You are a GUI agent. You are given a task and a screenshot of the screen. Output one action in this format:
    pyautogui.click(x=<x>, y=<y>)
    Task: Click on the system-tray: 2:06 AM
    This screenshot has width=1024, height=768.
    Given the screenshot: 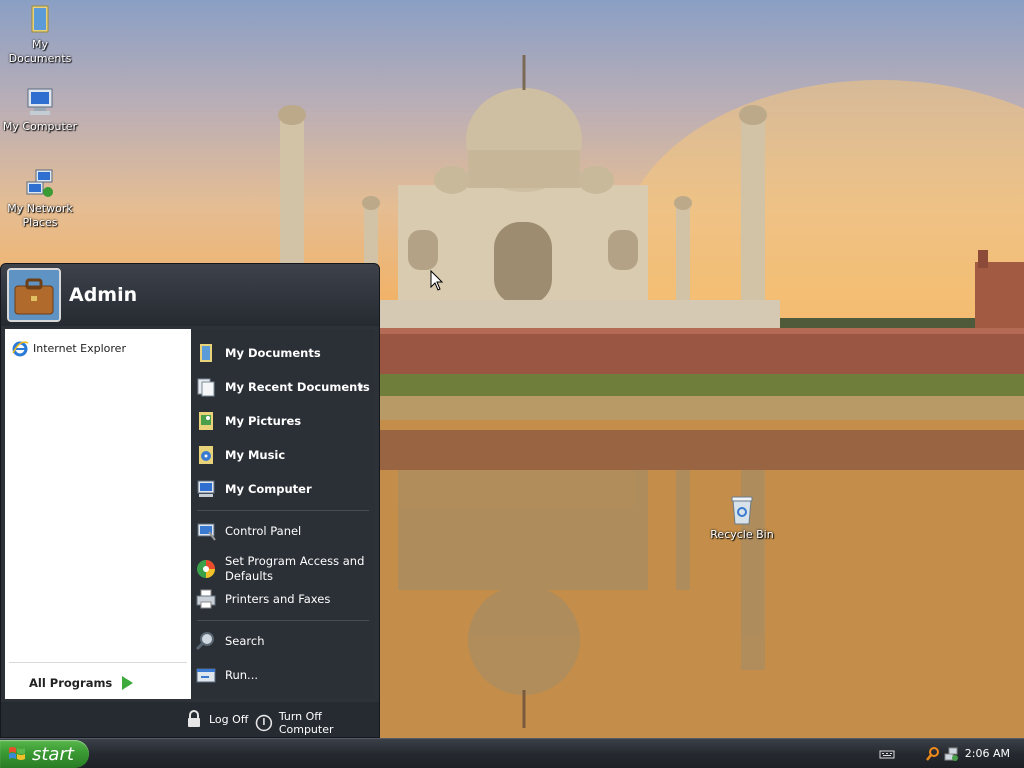 What is the action you would take?
    pyautogui.click(x=949, y=753)
    